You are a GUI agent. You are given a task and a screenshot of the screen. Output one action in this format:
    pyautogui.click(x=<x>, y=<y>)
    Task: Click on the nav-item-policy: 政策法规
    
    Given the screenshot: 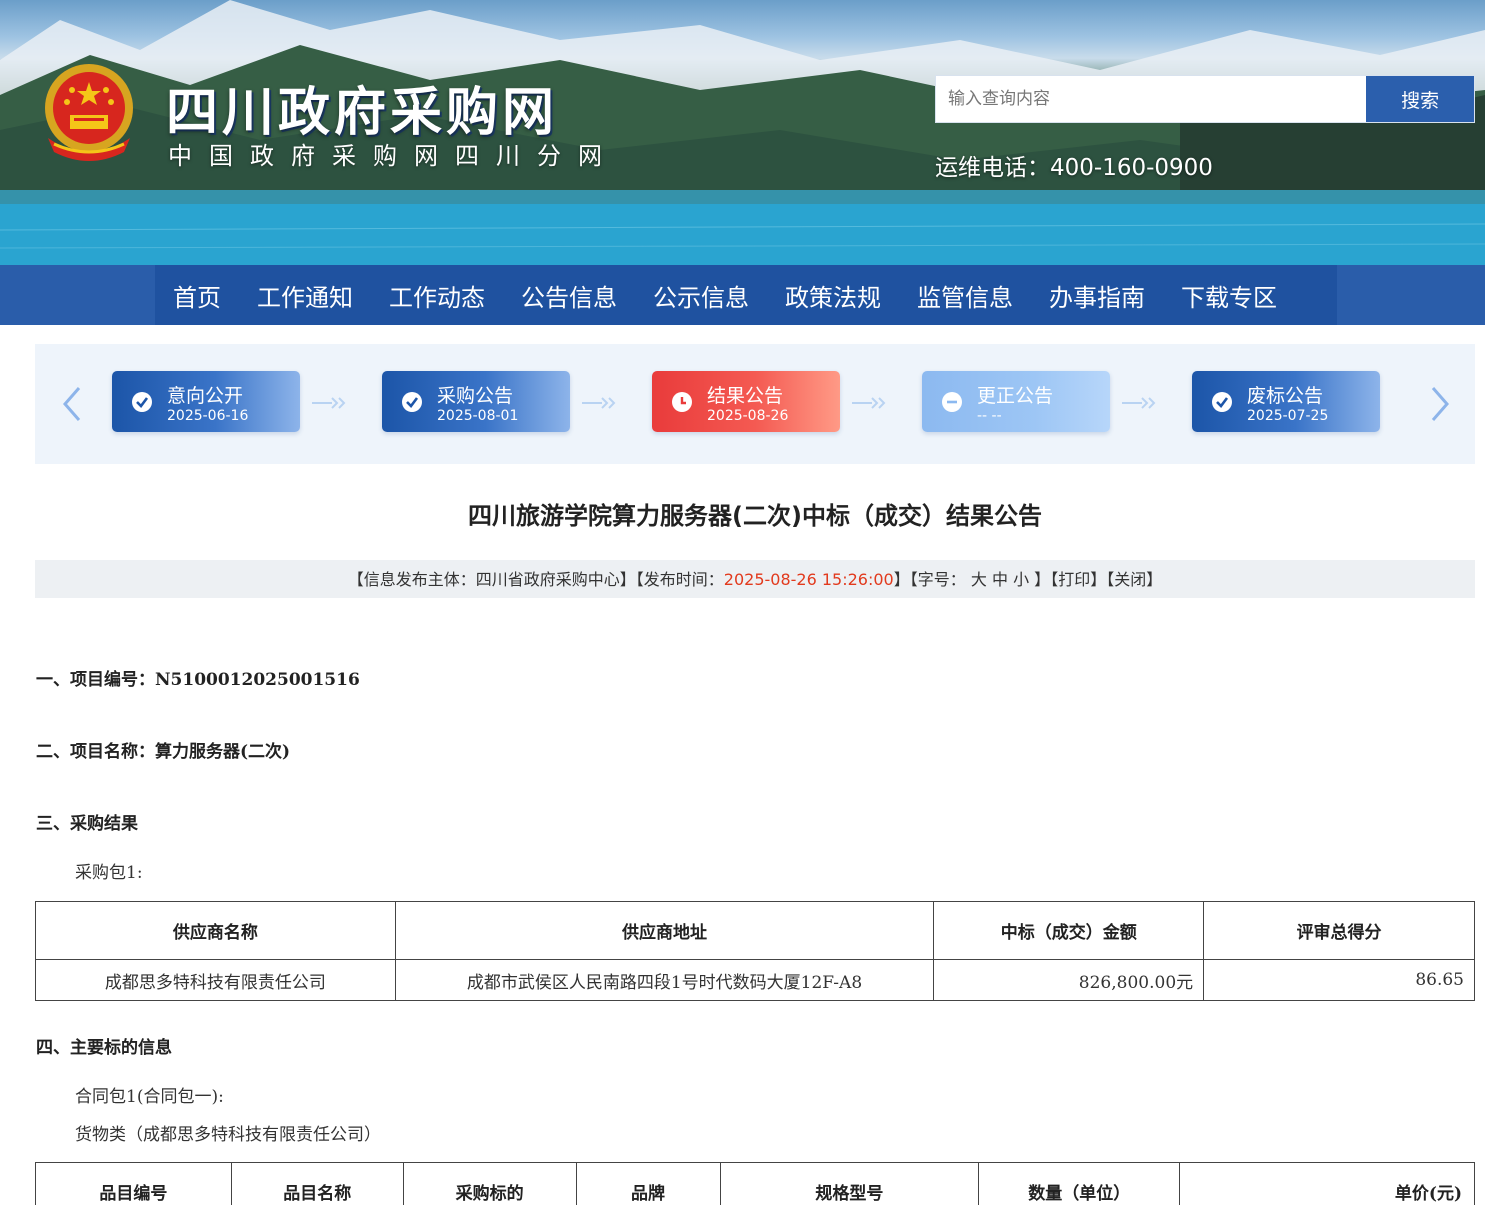 What is the action you would take?
    pyautogui.click(x=833, y=295)
    